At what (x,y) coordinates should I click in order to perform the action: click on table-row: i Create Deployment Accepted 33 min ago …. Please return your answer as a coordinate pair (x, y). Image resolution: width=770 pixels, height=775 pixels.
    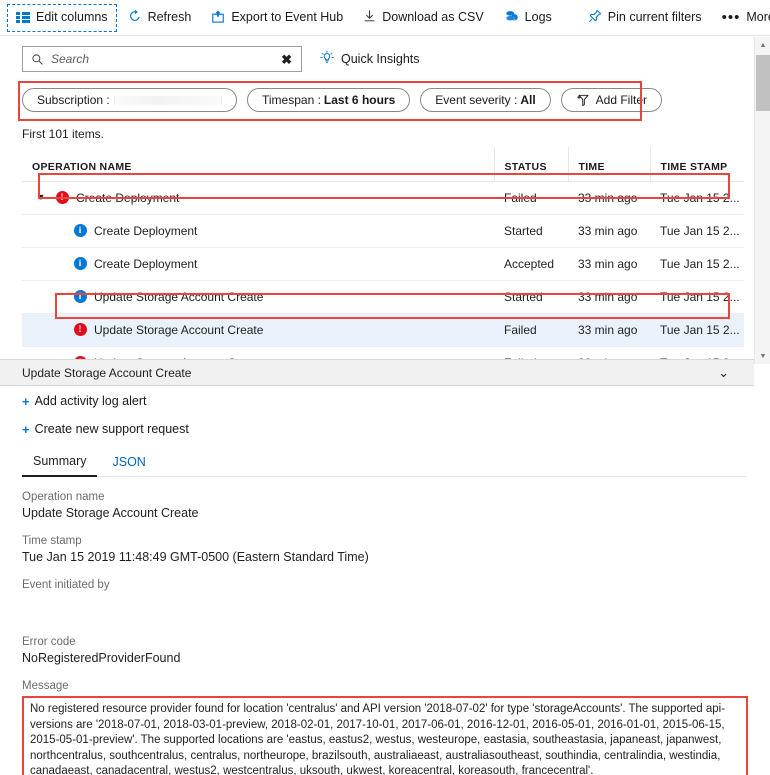
    Looking at the image, I should click on (383, 264).